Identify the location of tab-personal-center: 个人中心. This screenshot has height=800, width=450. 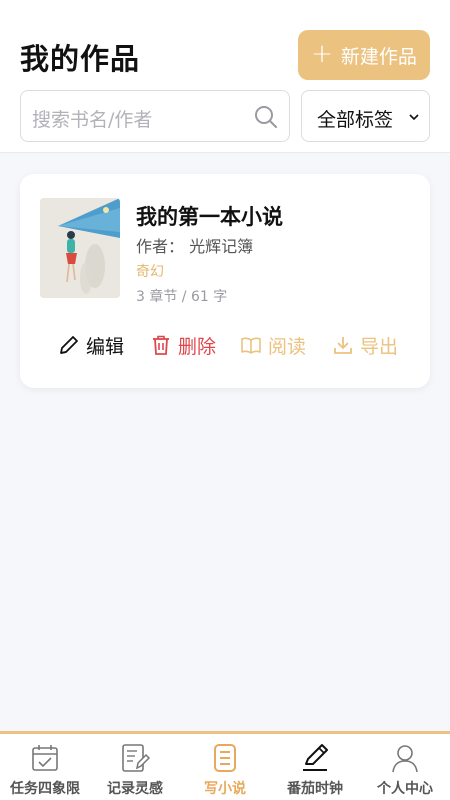
(405, 767).